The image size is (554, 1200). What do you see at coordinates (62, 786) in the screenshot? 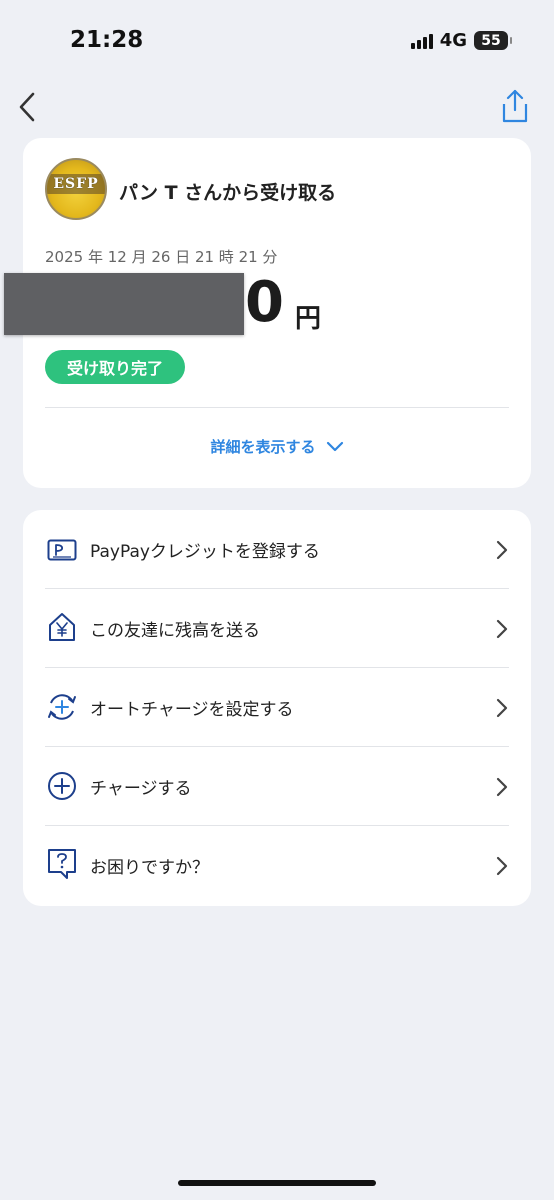
I see `plus-circle-icon` at bounding box center [62, 786].